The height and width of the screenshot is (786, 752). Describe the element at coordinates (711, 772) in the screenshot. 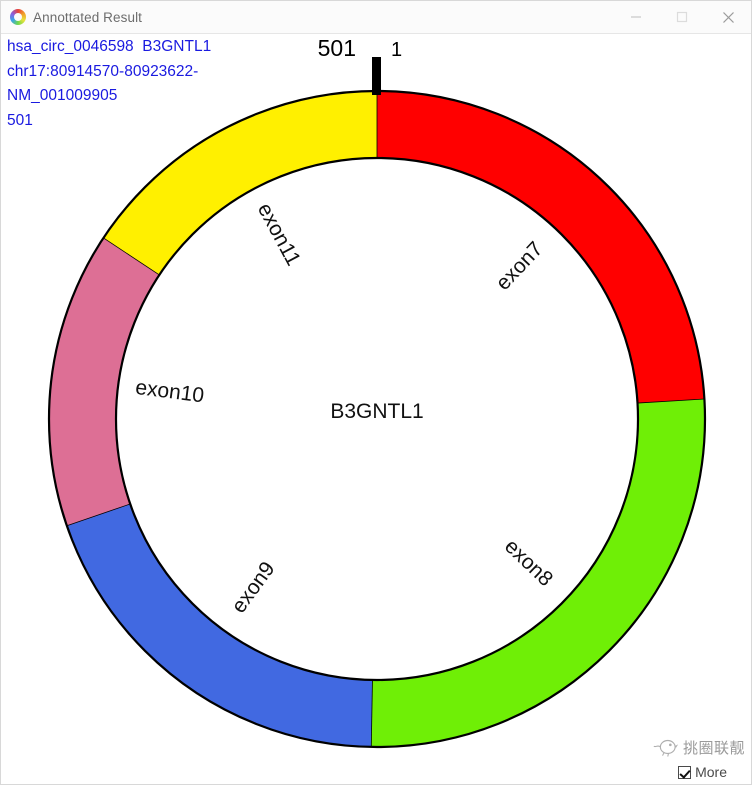

I see `more-label: More` at that location.